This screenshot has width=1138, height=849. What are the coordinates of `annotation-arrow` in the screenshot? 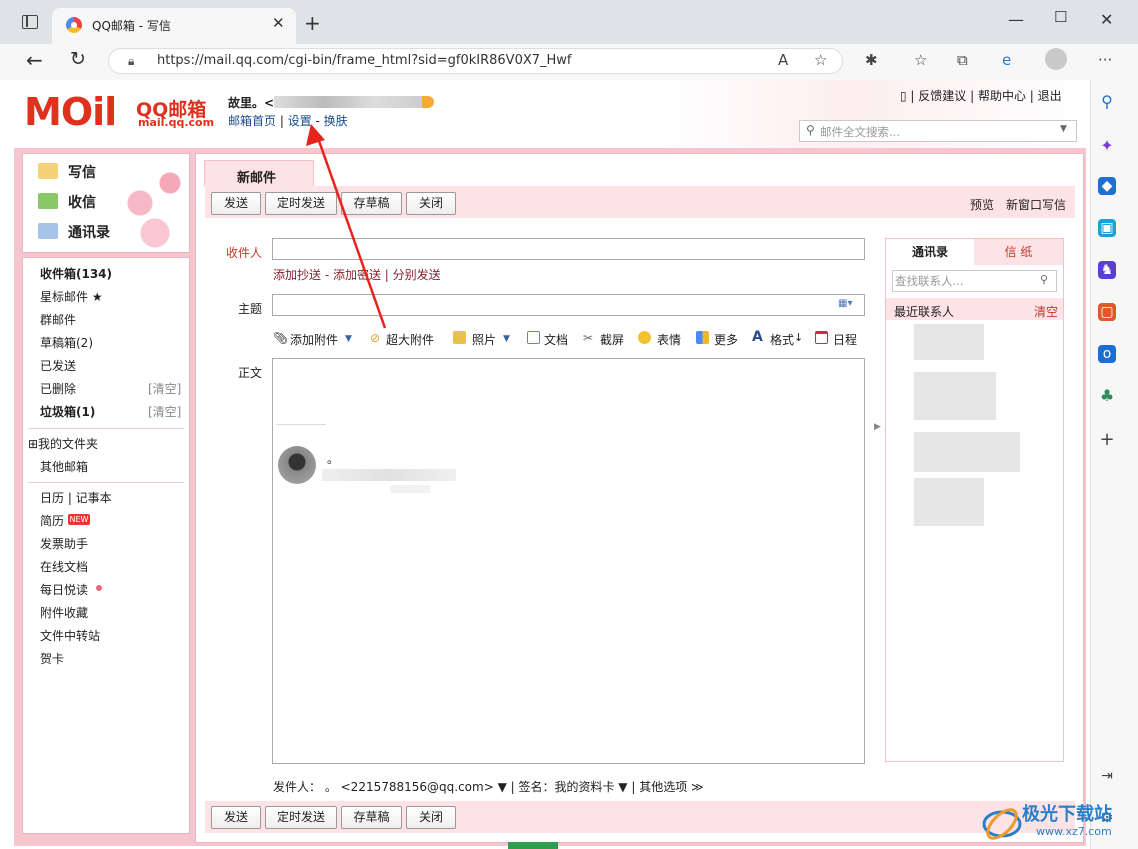 It's located at (346, 226).